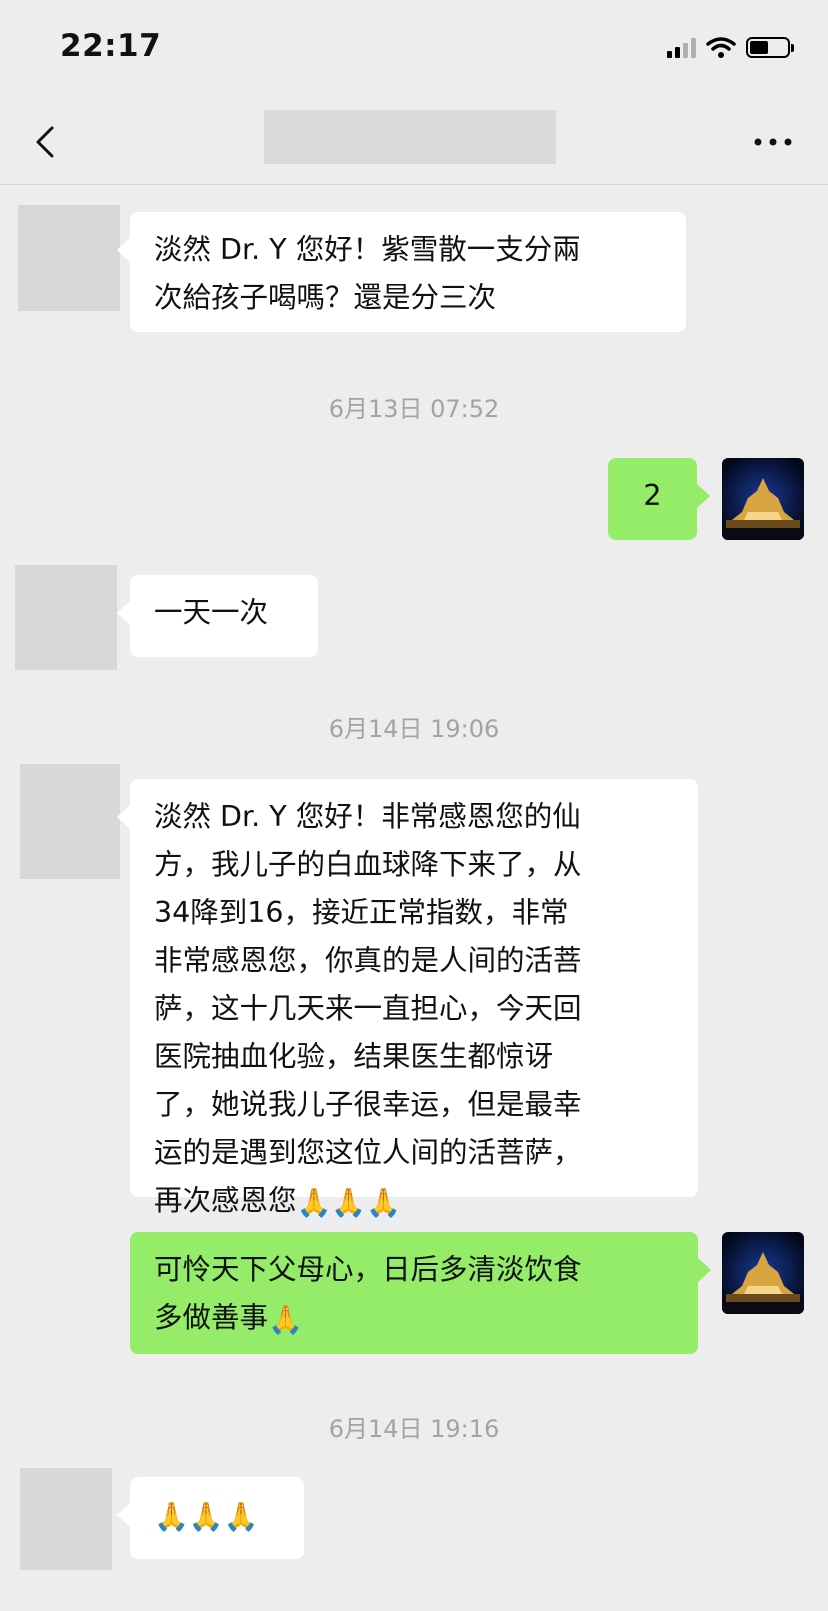  I want to click on chat-nav-bar, so click(414, 142).